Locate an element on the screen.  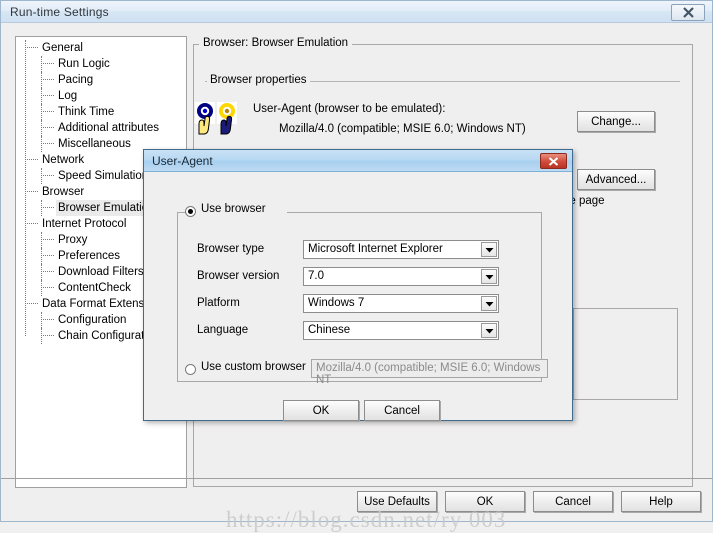
field-dropdown-1: 7.0 is located at coordinates (401, 276).